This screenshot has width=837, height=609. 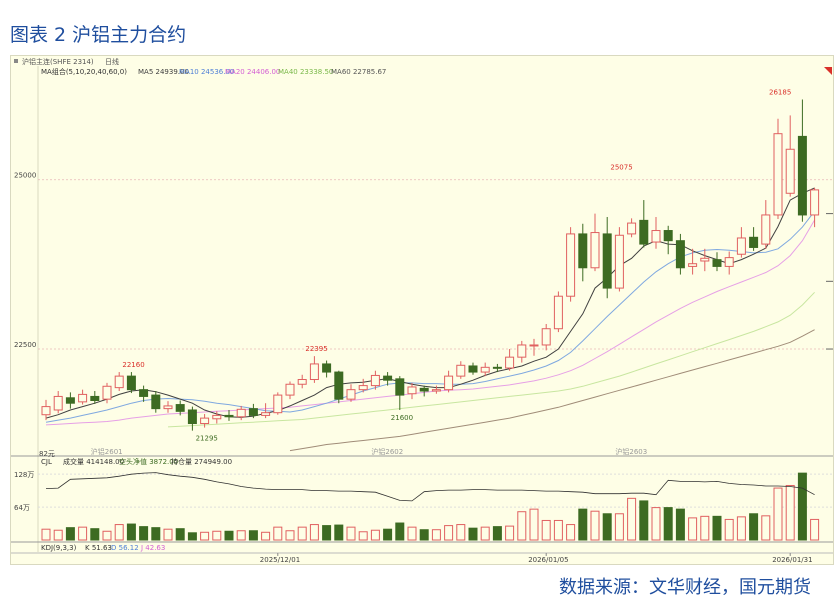 What do you see at coordinates (430, 487) in the screenshot?
I see `open-interest-line` at bounding box center [430, 487].